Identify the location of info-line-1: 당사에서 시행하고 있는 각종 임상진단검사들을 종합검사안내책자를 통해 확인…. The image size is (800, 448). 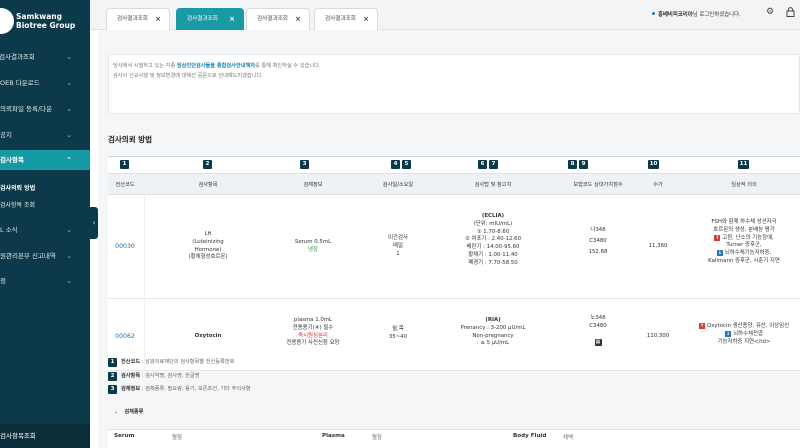
(456, 66).